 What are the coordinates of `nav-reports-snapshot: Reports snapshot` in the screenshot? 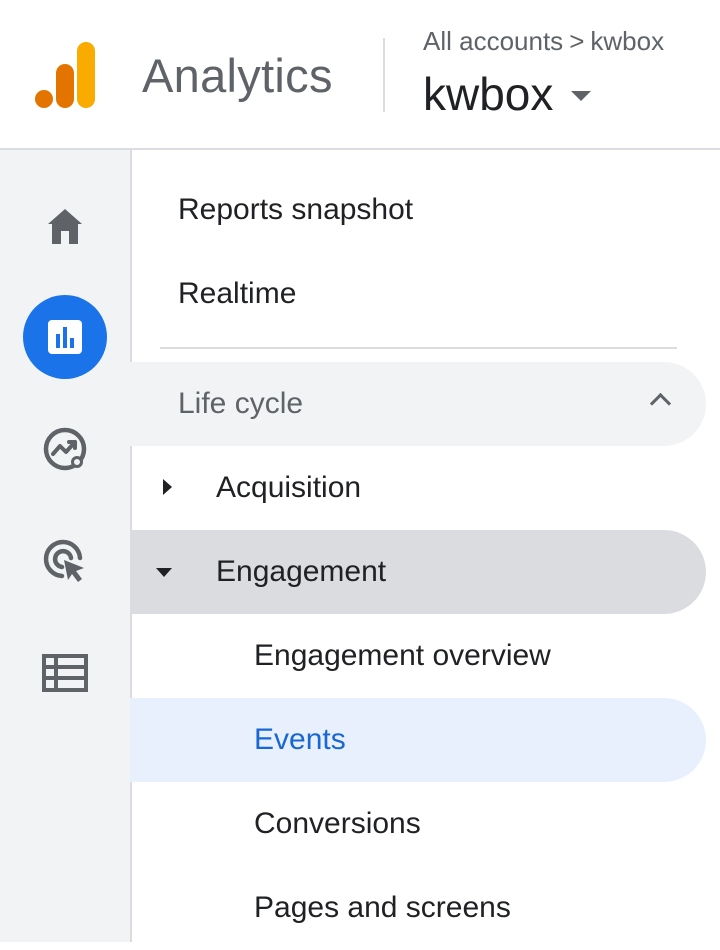 It's located at (412, 210).